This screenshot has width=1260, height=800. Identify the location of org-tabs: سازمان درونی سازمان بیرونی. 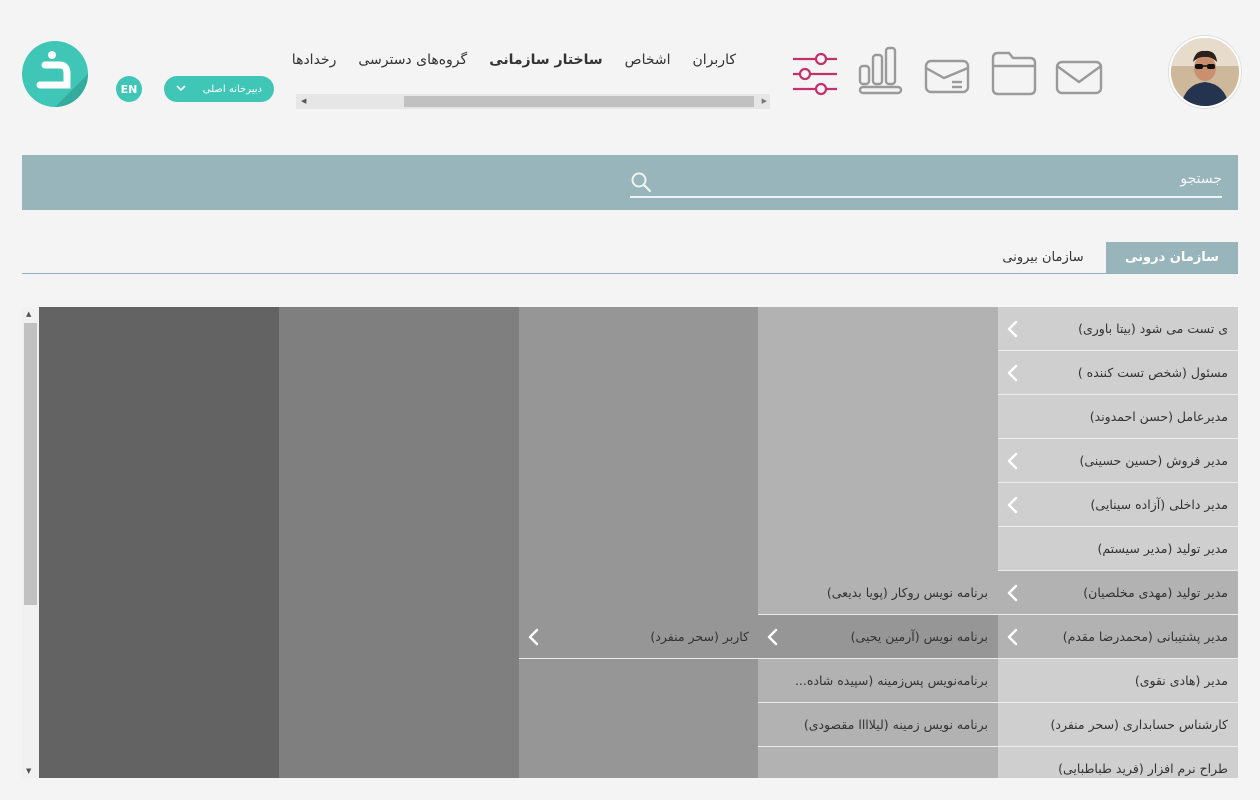
(630, 258).